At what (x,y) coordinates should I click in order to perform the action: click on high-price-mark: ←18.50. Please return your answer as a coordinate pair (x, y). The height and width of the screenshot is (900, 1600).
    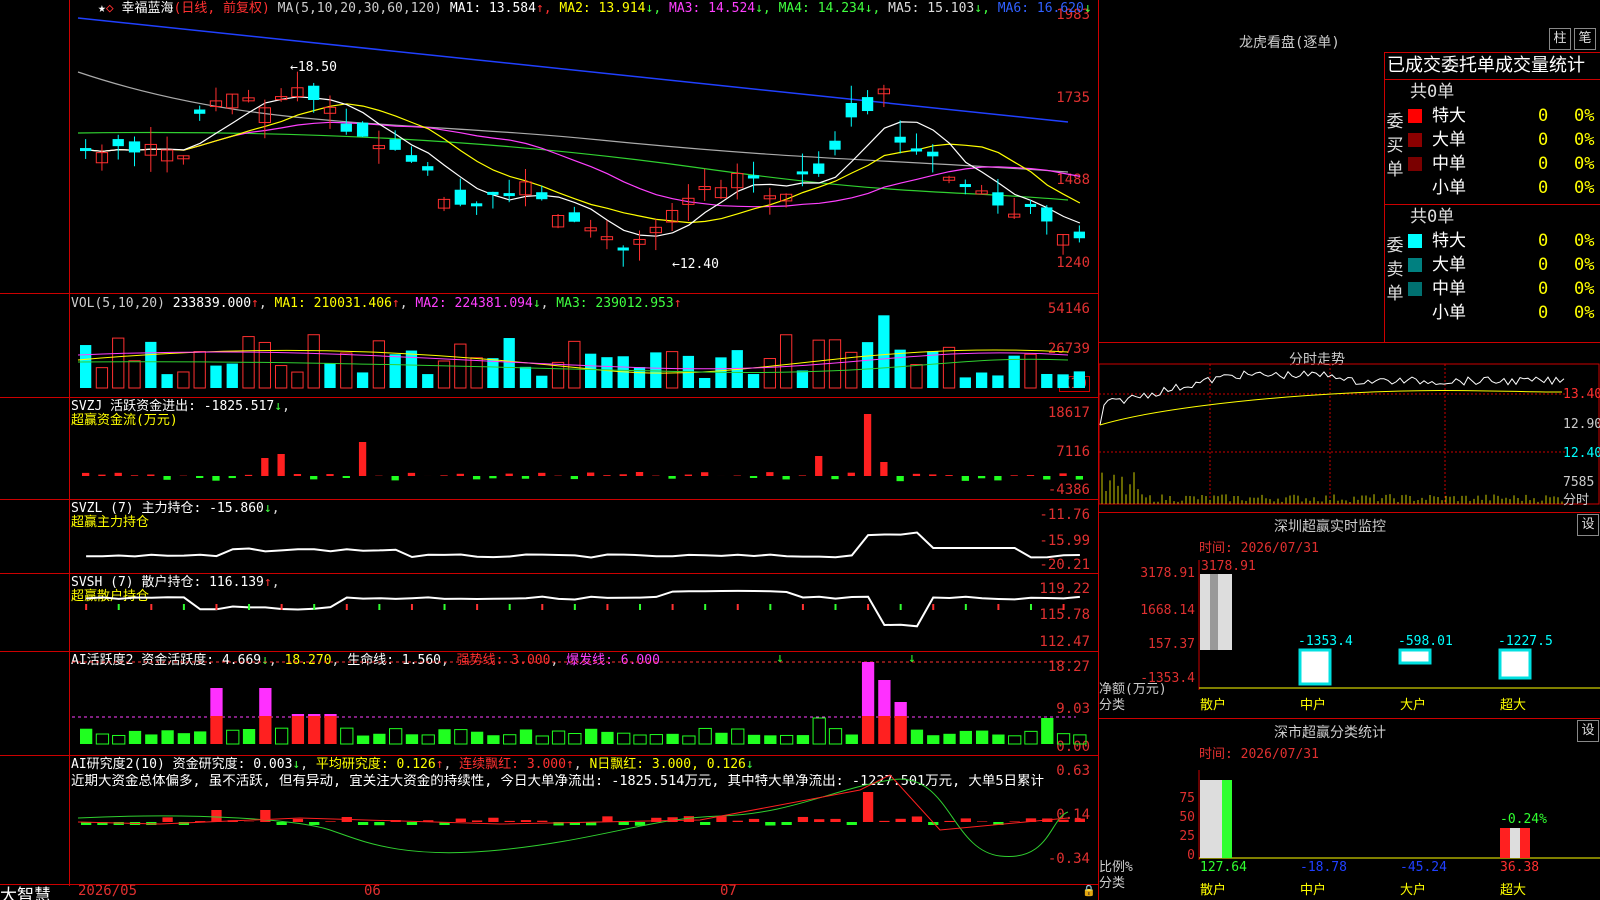
    Looking at the image, I should click on (313, 67).